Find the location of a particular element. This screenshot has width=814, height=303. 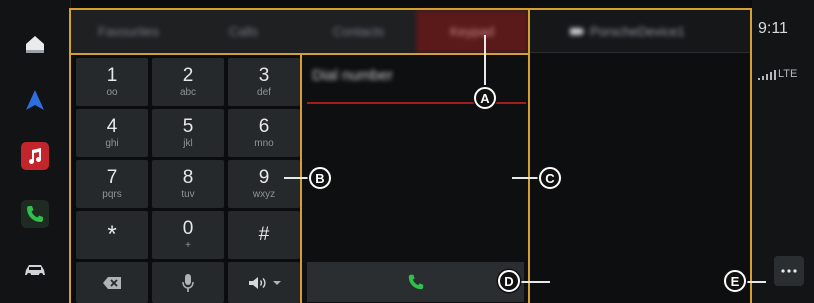

battery-icon is located at coordinates (577, 31).